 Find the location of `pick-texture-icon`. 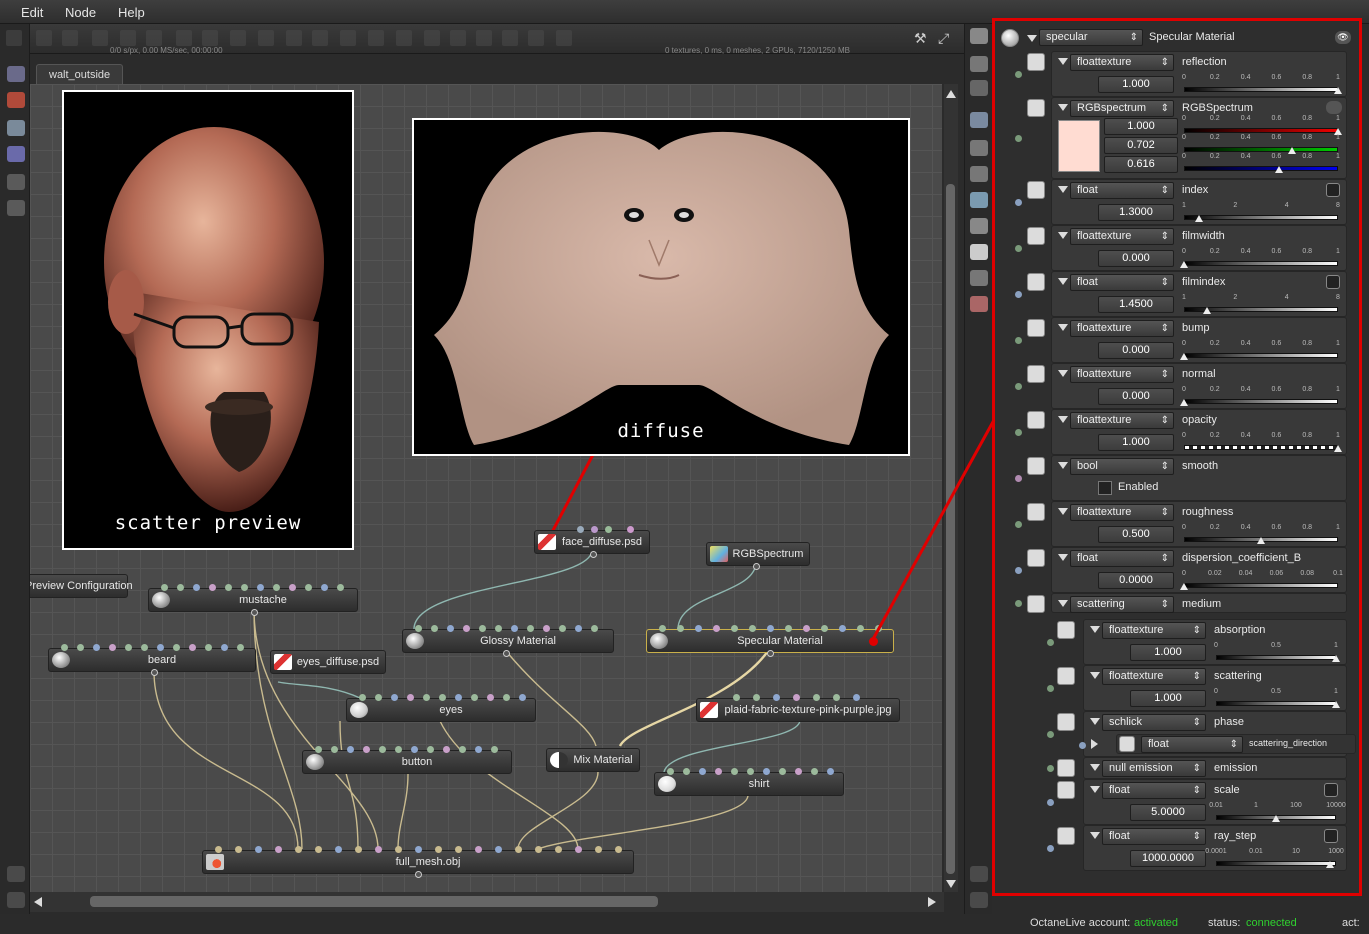

pick-texture-icon is located at coordinates (510, 38).